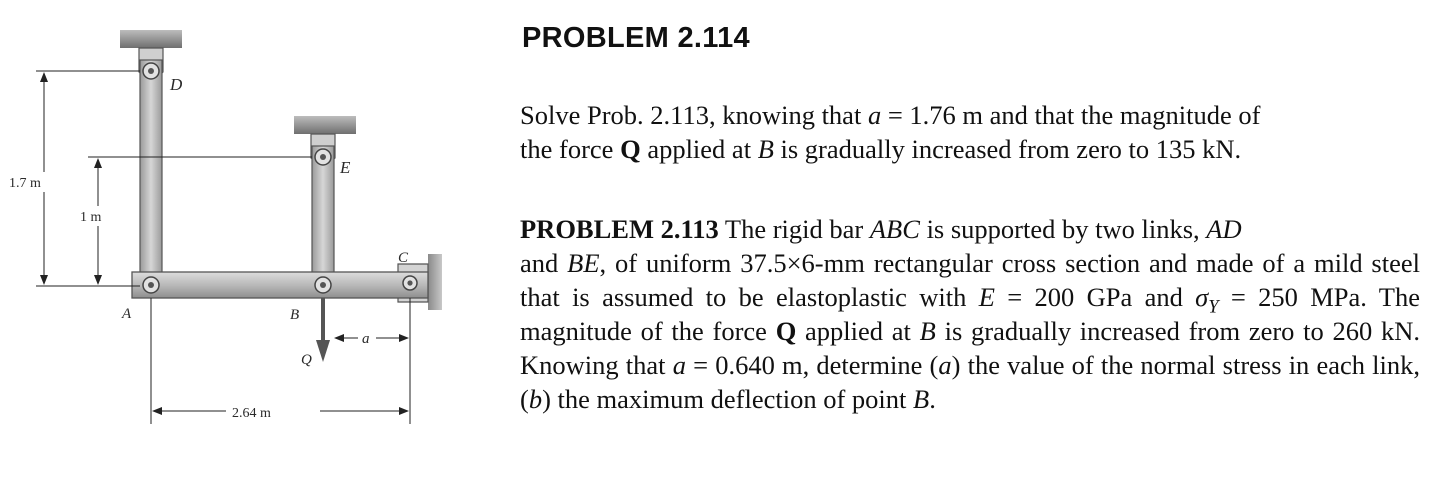 Image resolution: width=1447 pixels, height=490 pixels. I want to click on link-ad, so click(151, 173).